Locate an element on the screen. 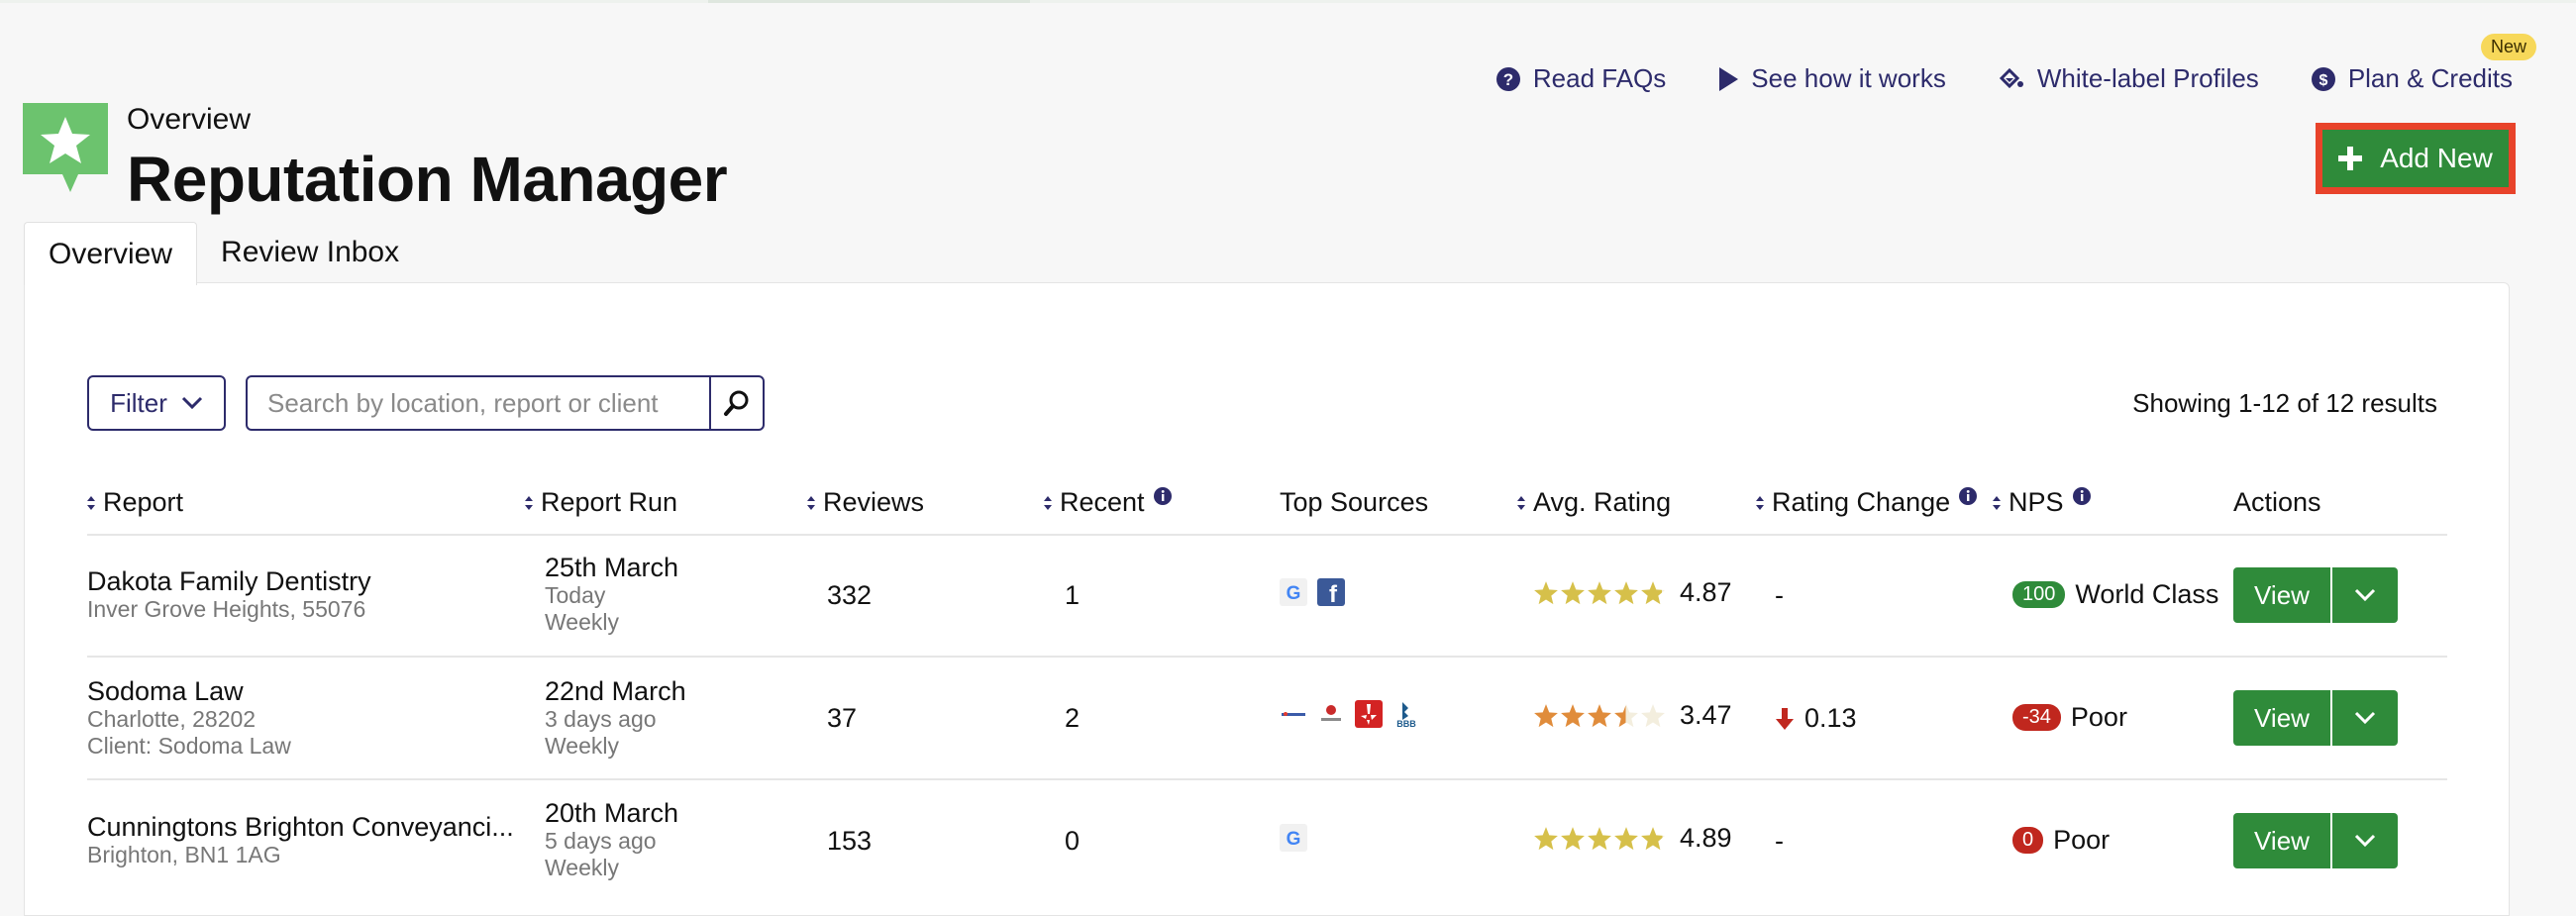  header-divider is located at coordinates (1267, 535).